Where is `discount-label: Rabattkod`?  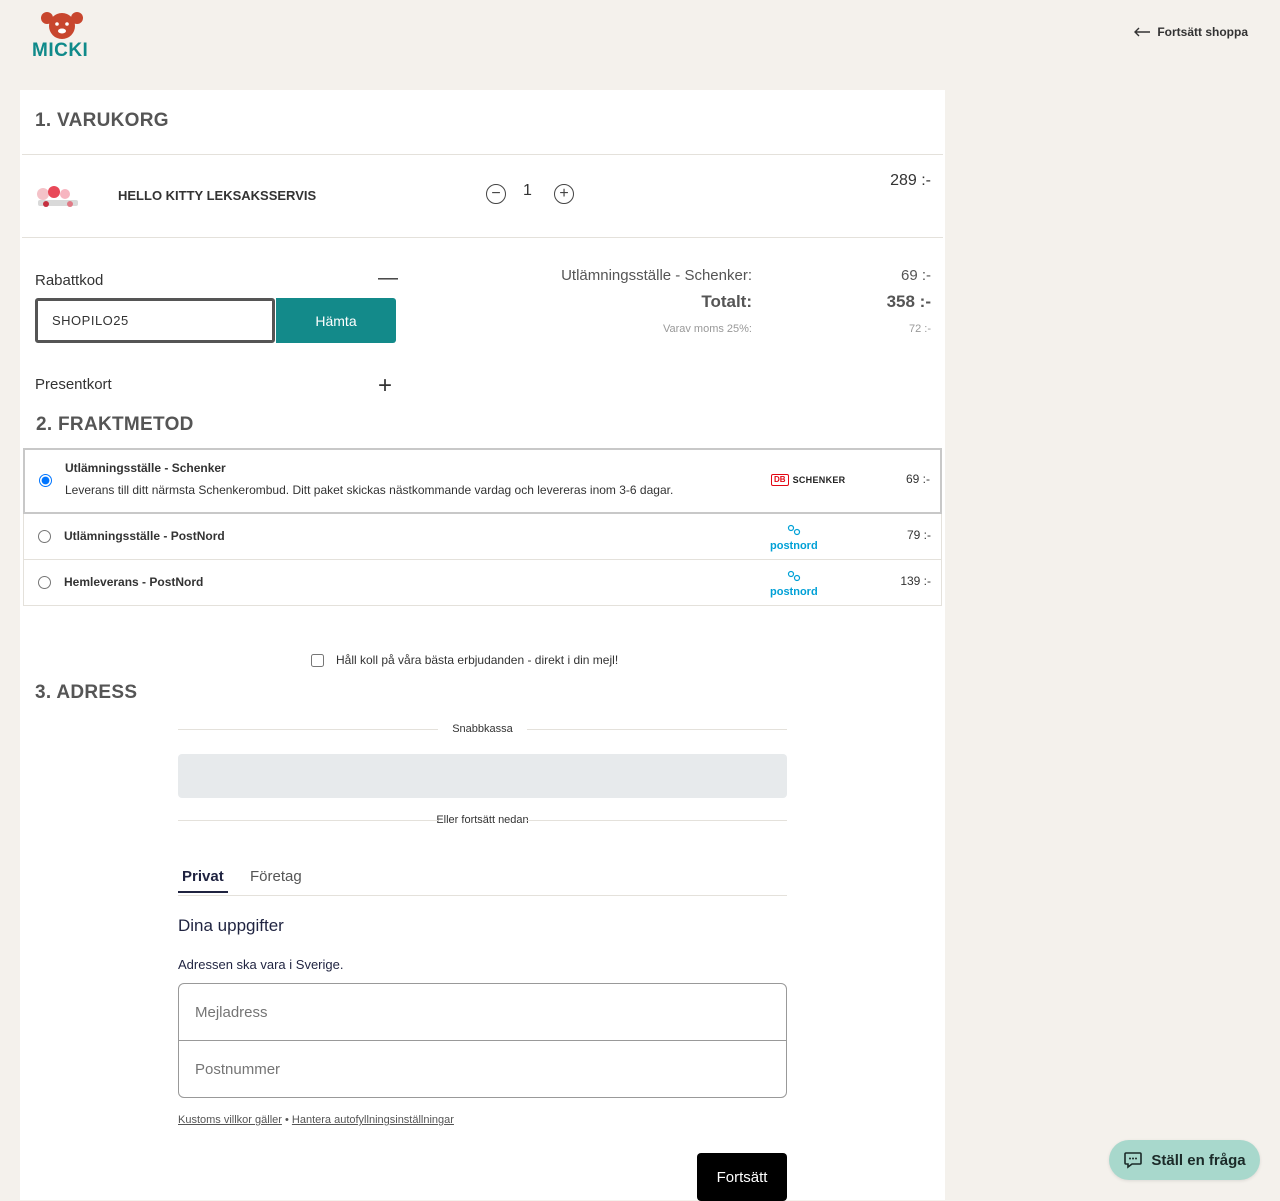
discount-label: Rabattkod is located at coordinates (69, 280).